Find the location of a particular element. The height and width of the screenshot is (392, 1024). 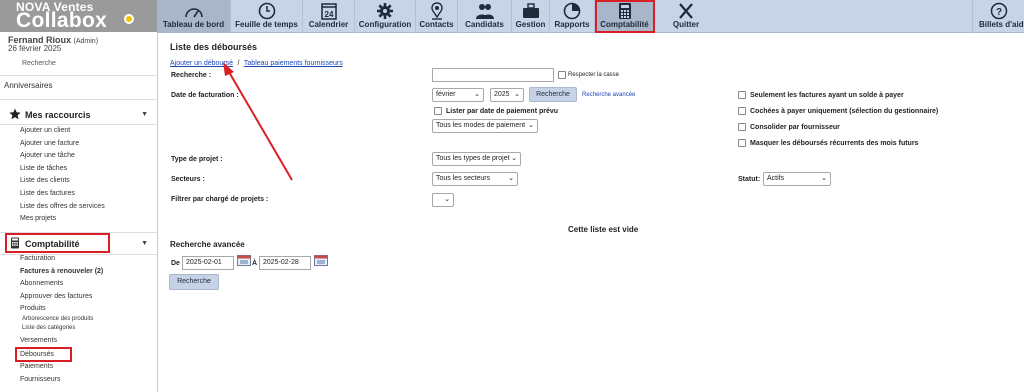

users-icon is located at coordinates (484, 11).